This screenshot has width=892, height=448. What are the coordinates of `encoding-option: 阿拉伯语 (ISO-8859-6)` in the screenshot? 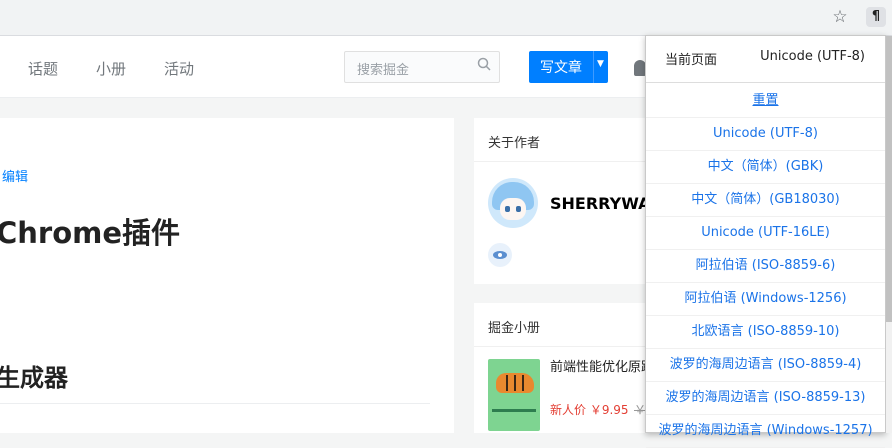 It's located at (765, 266).